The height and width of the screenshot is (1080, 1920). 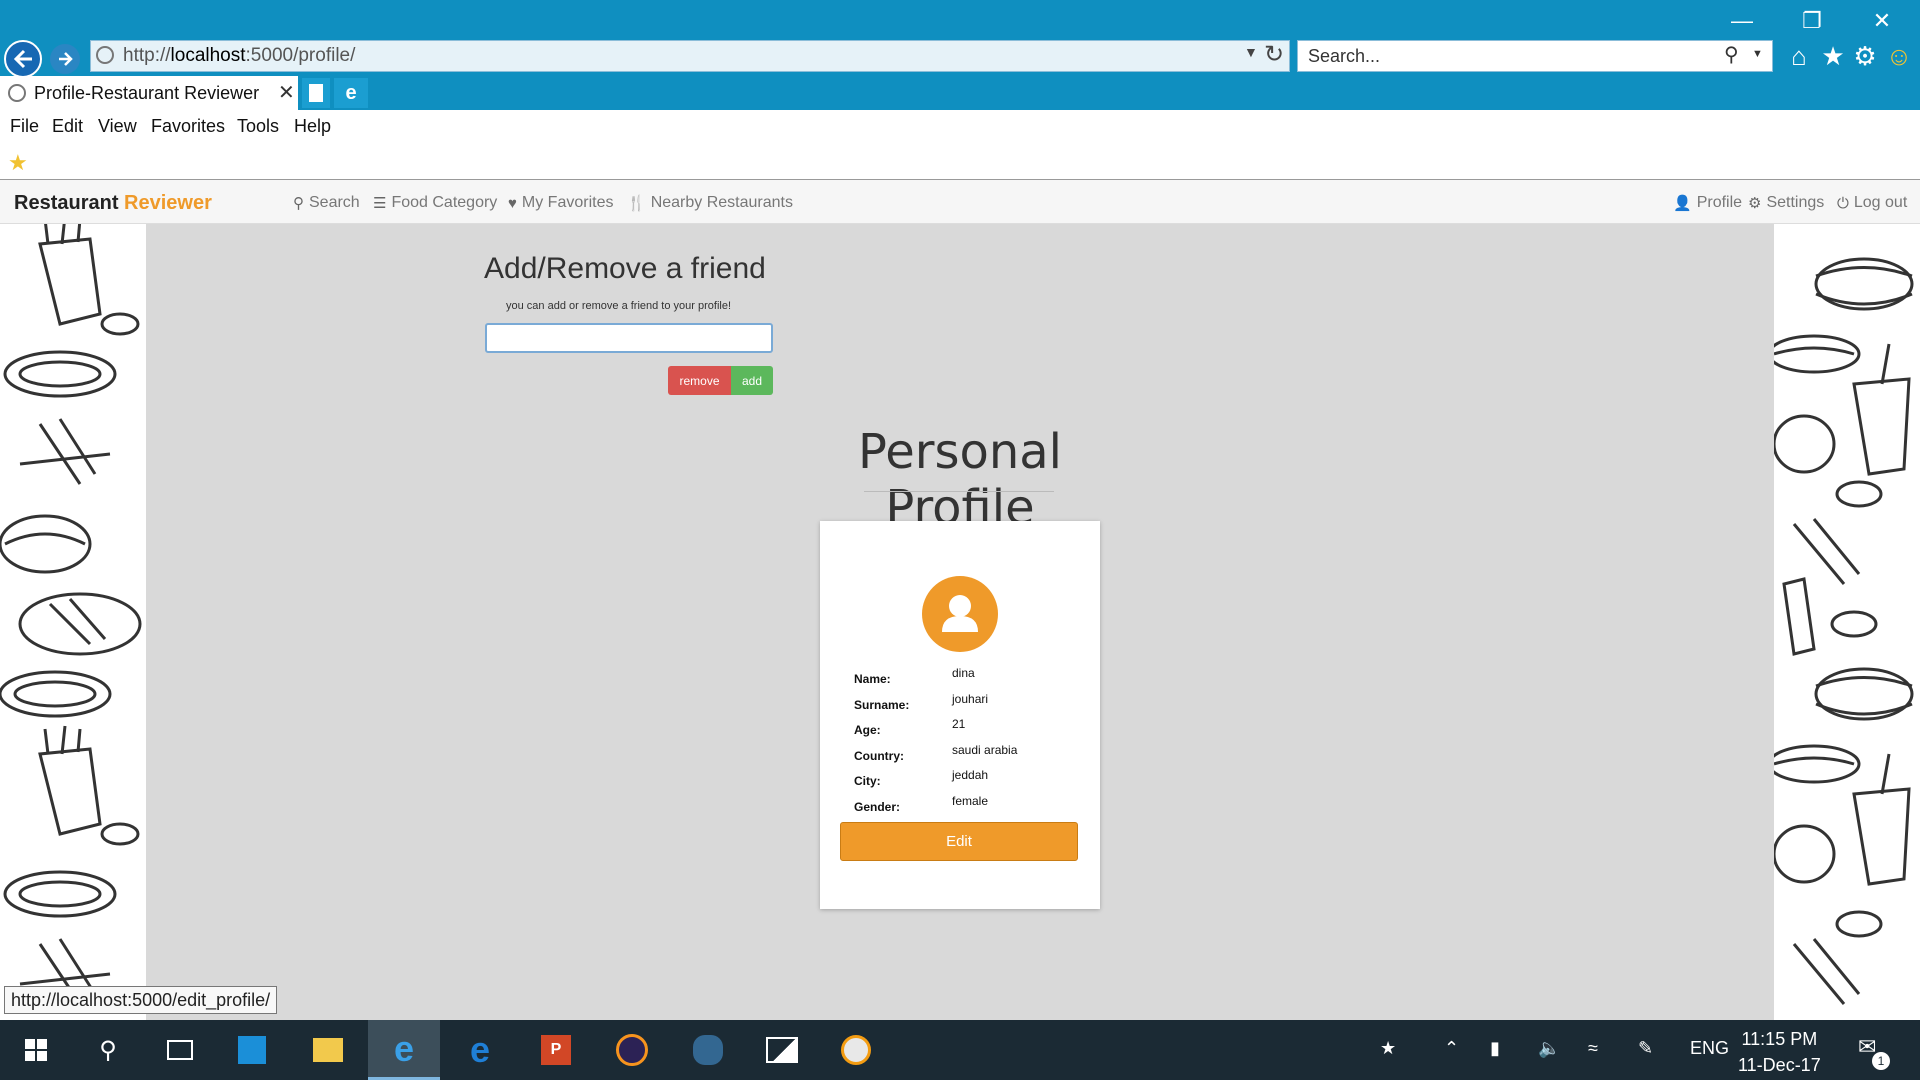 I want to click on new-tab-button, so click(x=316, y=93).